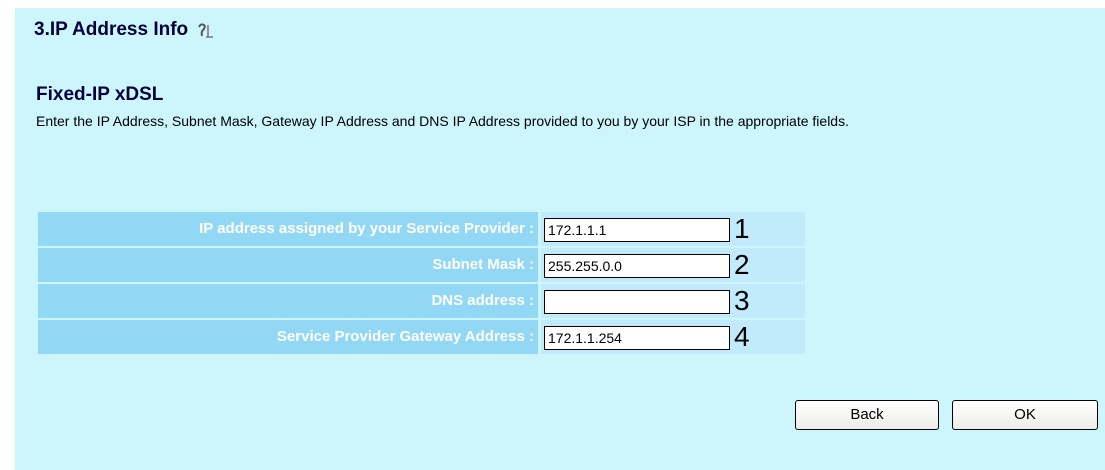 The height and width of the screenshot is (470, 1105). I want to click on dns-address-cell: 3, so click(673, 301).